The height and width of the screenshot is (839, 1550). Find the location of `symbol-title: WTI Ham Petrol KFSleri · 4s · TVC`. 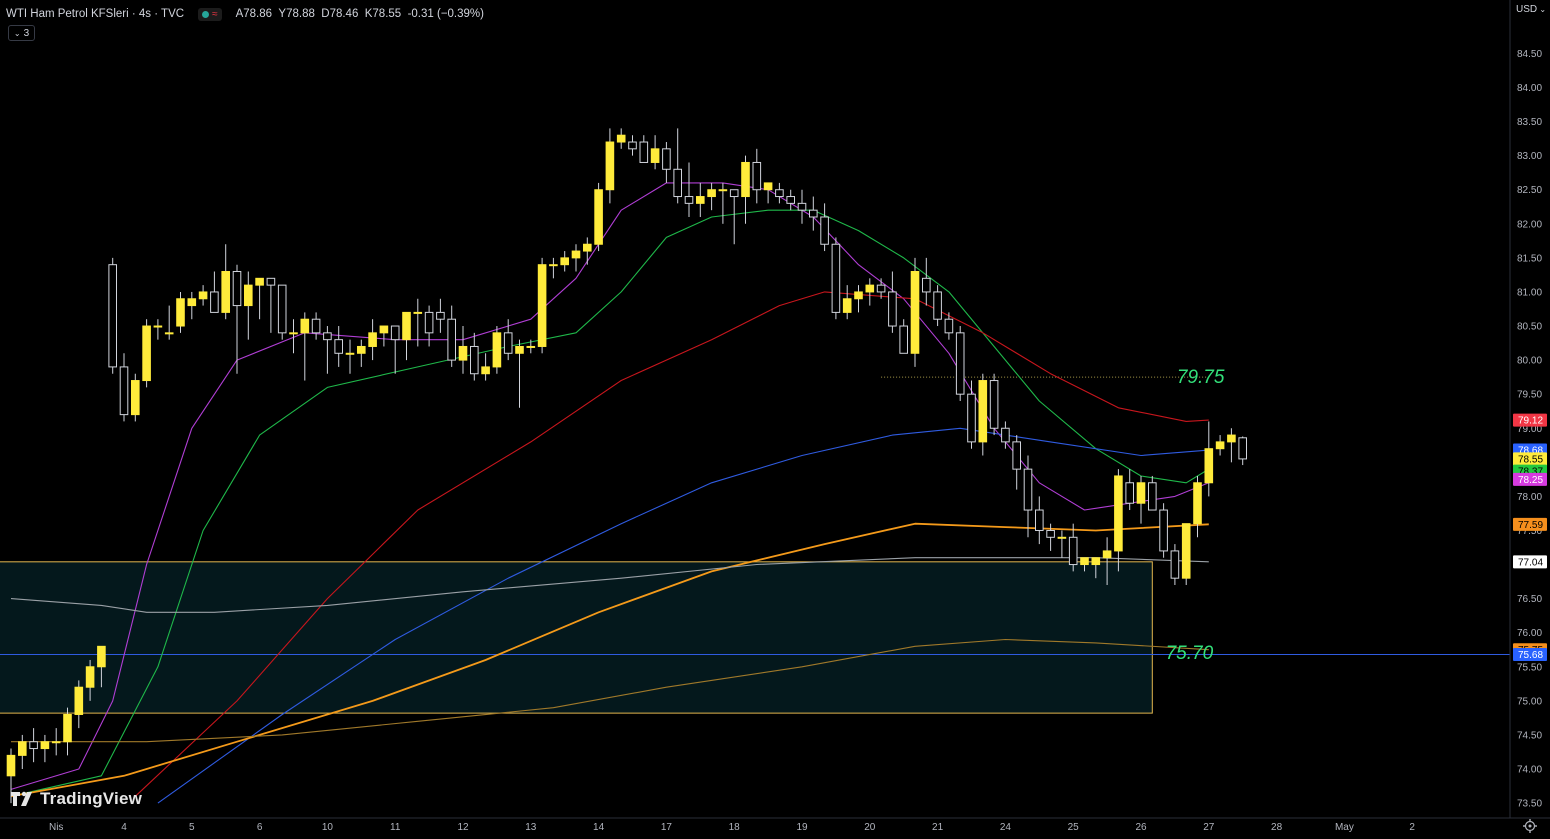

symbol-title: WTI Ham Petrol KFSleri · 4s · TVC is located at coordinates (95, 14).